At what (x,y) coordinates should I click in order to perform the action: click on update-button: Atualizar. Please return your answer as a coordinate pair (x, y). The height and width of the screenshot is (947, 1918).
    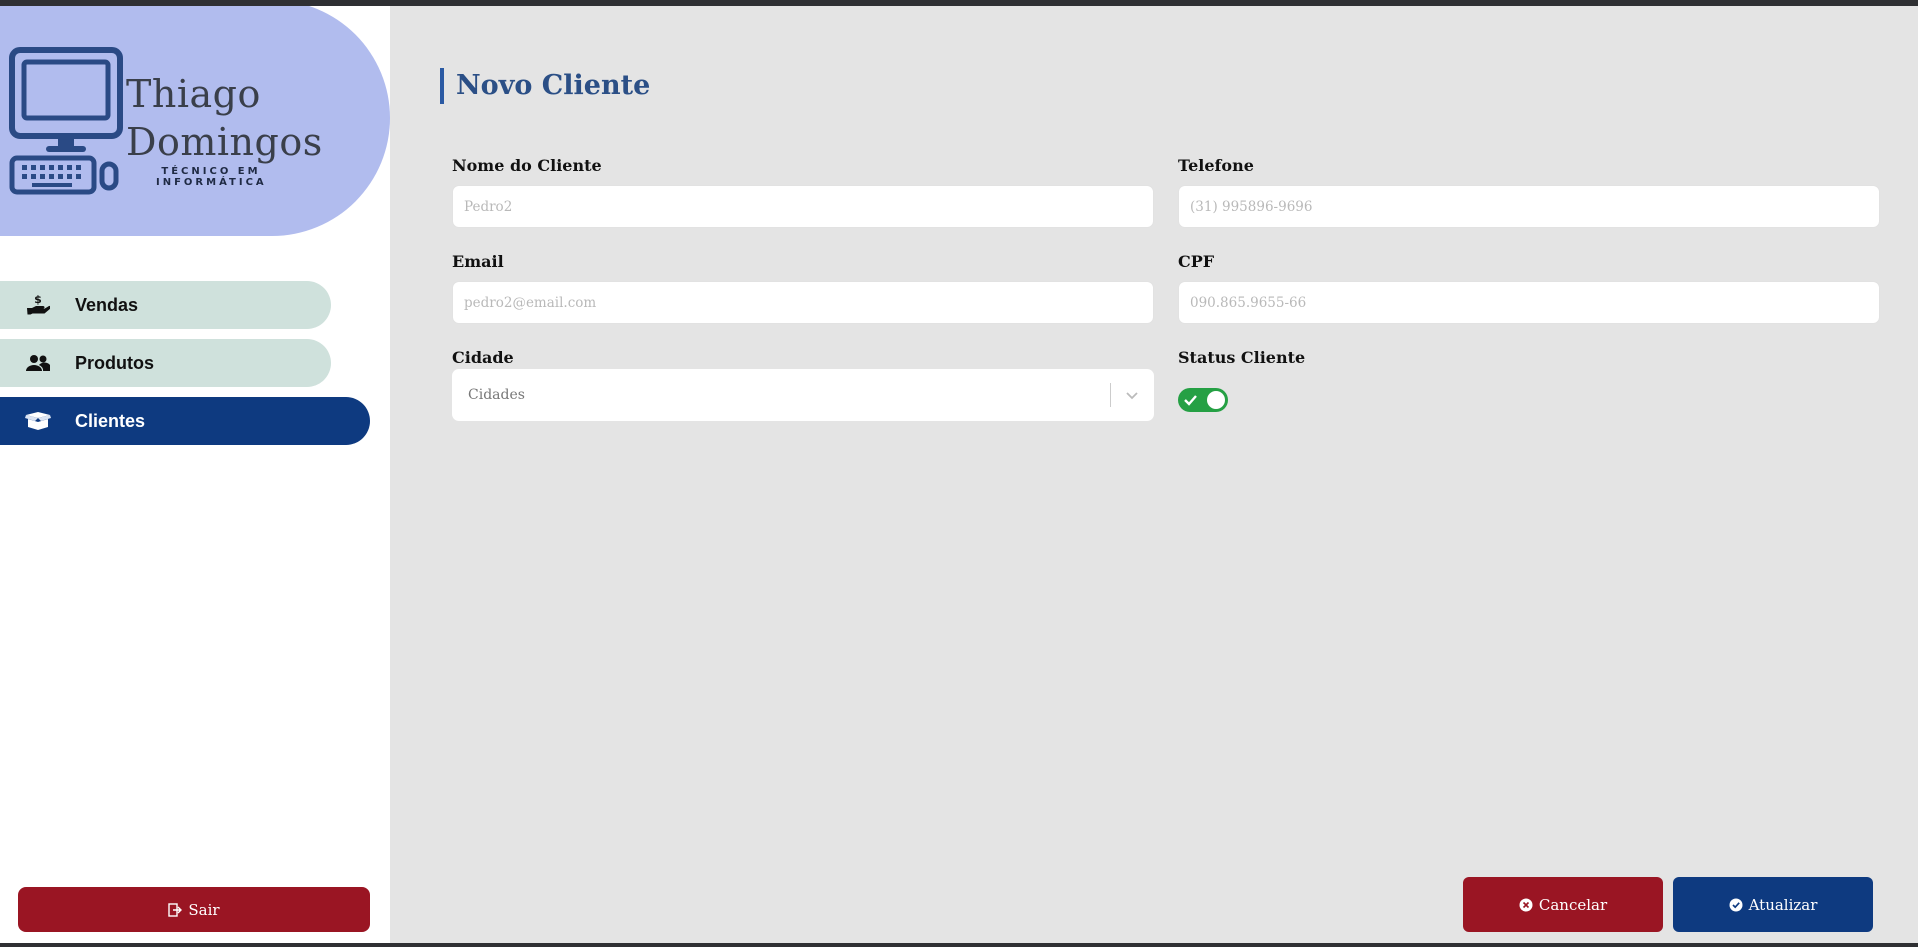
    Looking at the image, I should click on (1773, 904).